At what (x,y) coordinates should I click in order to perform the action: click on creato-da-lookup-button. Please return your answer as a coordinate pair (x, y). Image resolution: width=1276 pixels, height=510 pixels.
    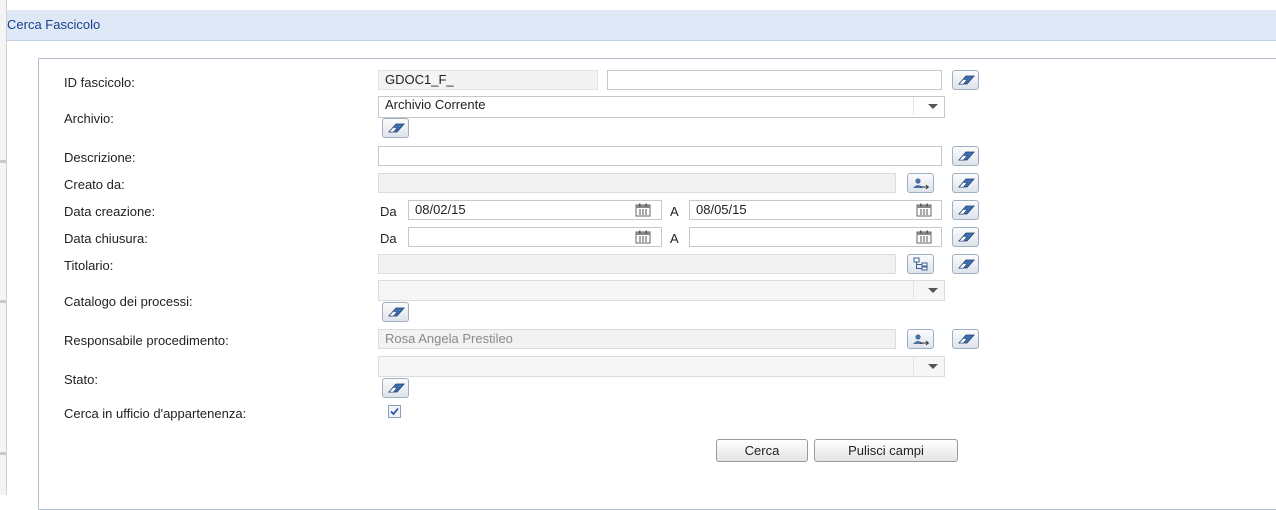
    Looking at the image, I should click on (920, 183).